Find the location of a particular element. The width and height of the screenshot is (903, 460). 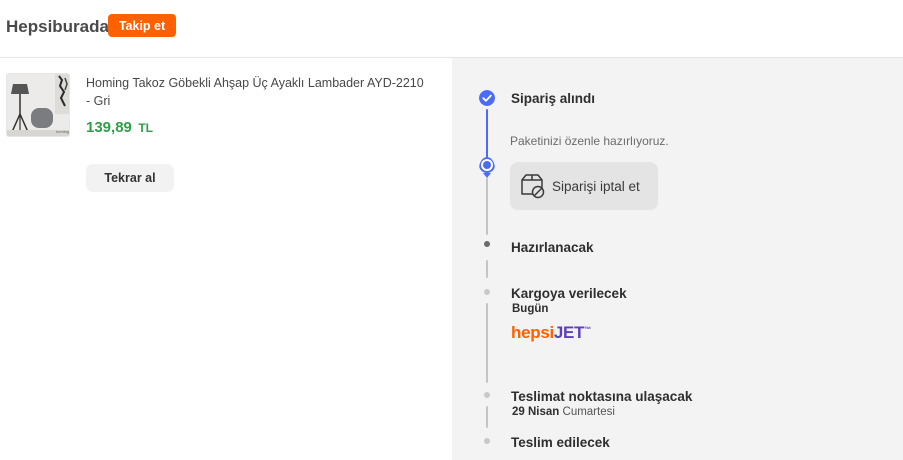

price-amount: 139,89 is located at coordinates (109, 127).